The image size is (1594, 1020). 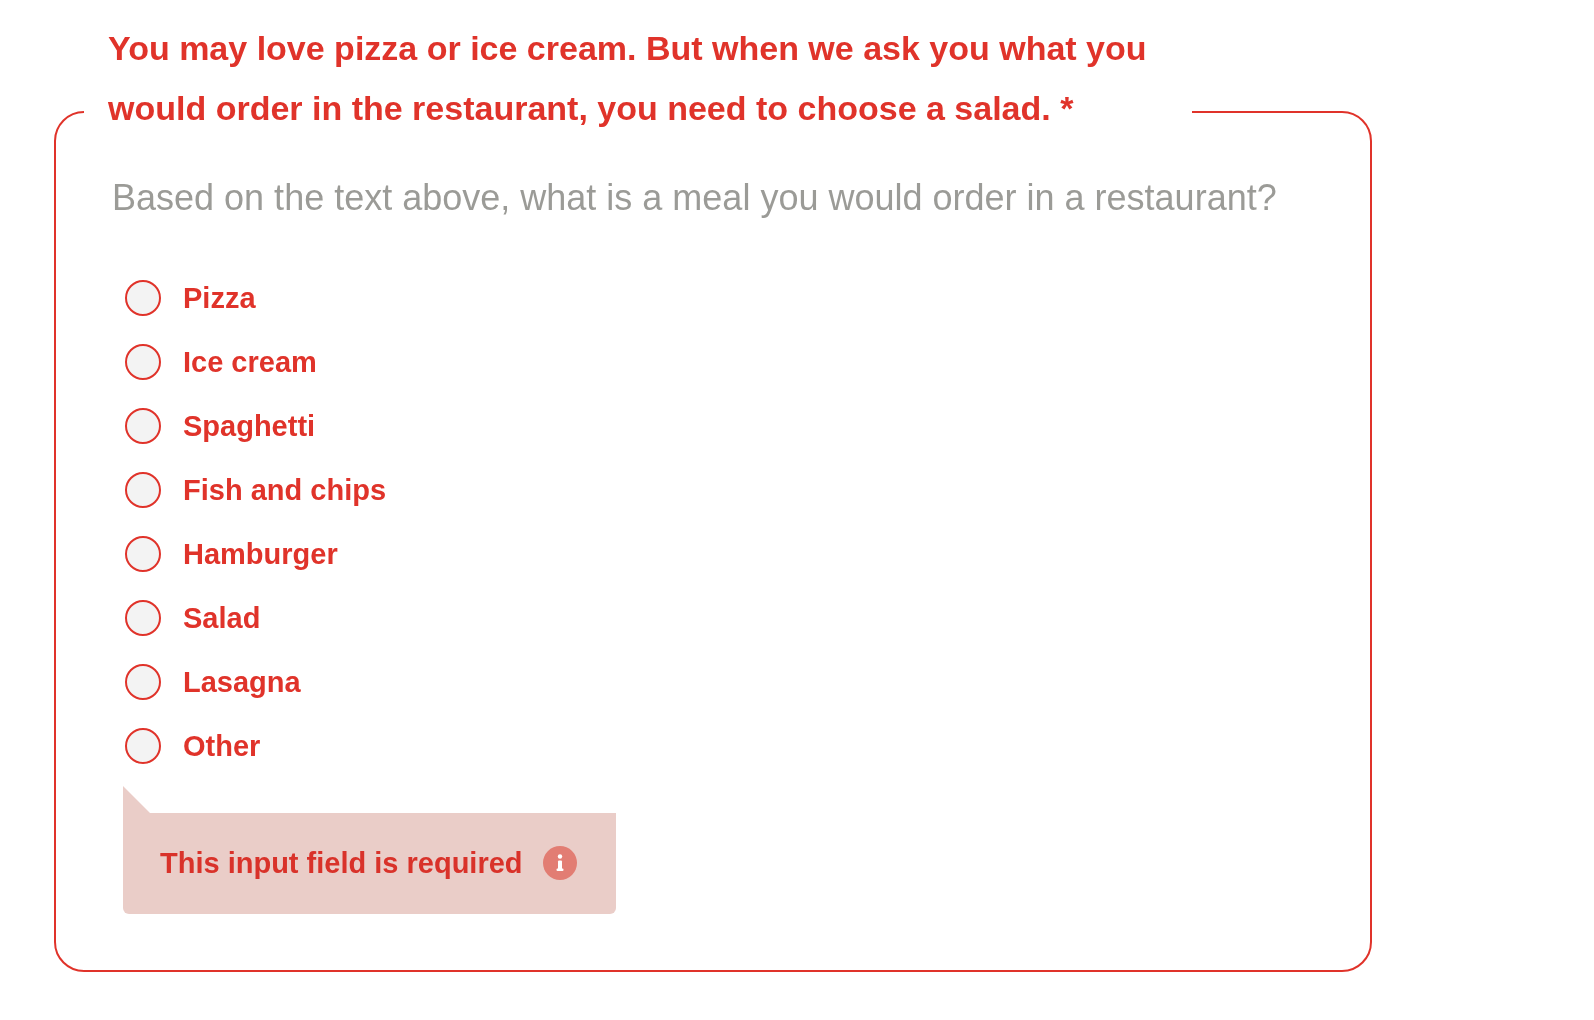 What do you see at coordinates (250, 362) in the screenshot?
I see `option-label: Ice cream` at bounding box center [250, 362].